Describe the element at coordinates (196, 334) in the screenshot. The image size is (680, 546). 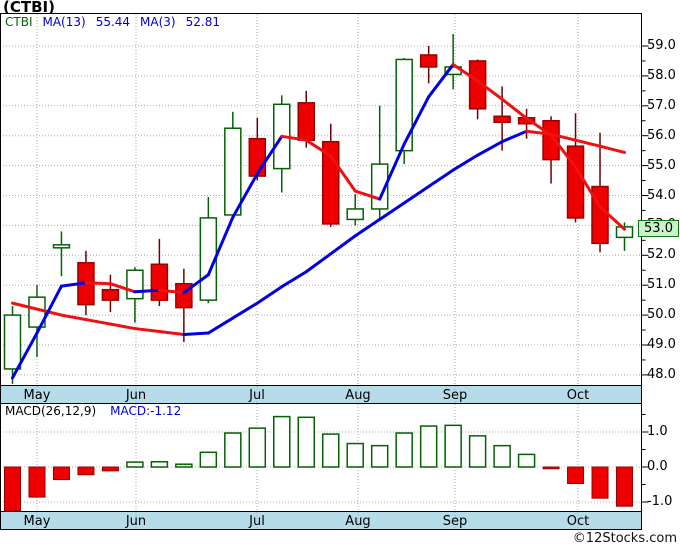
I see `ma13-segment` at that location.